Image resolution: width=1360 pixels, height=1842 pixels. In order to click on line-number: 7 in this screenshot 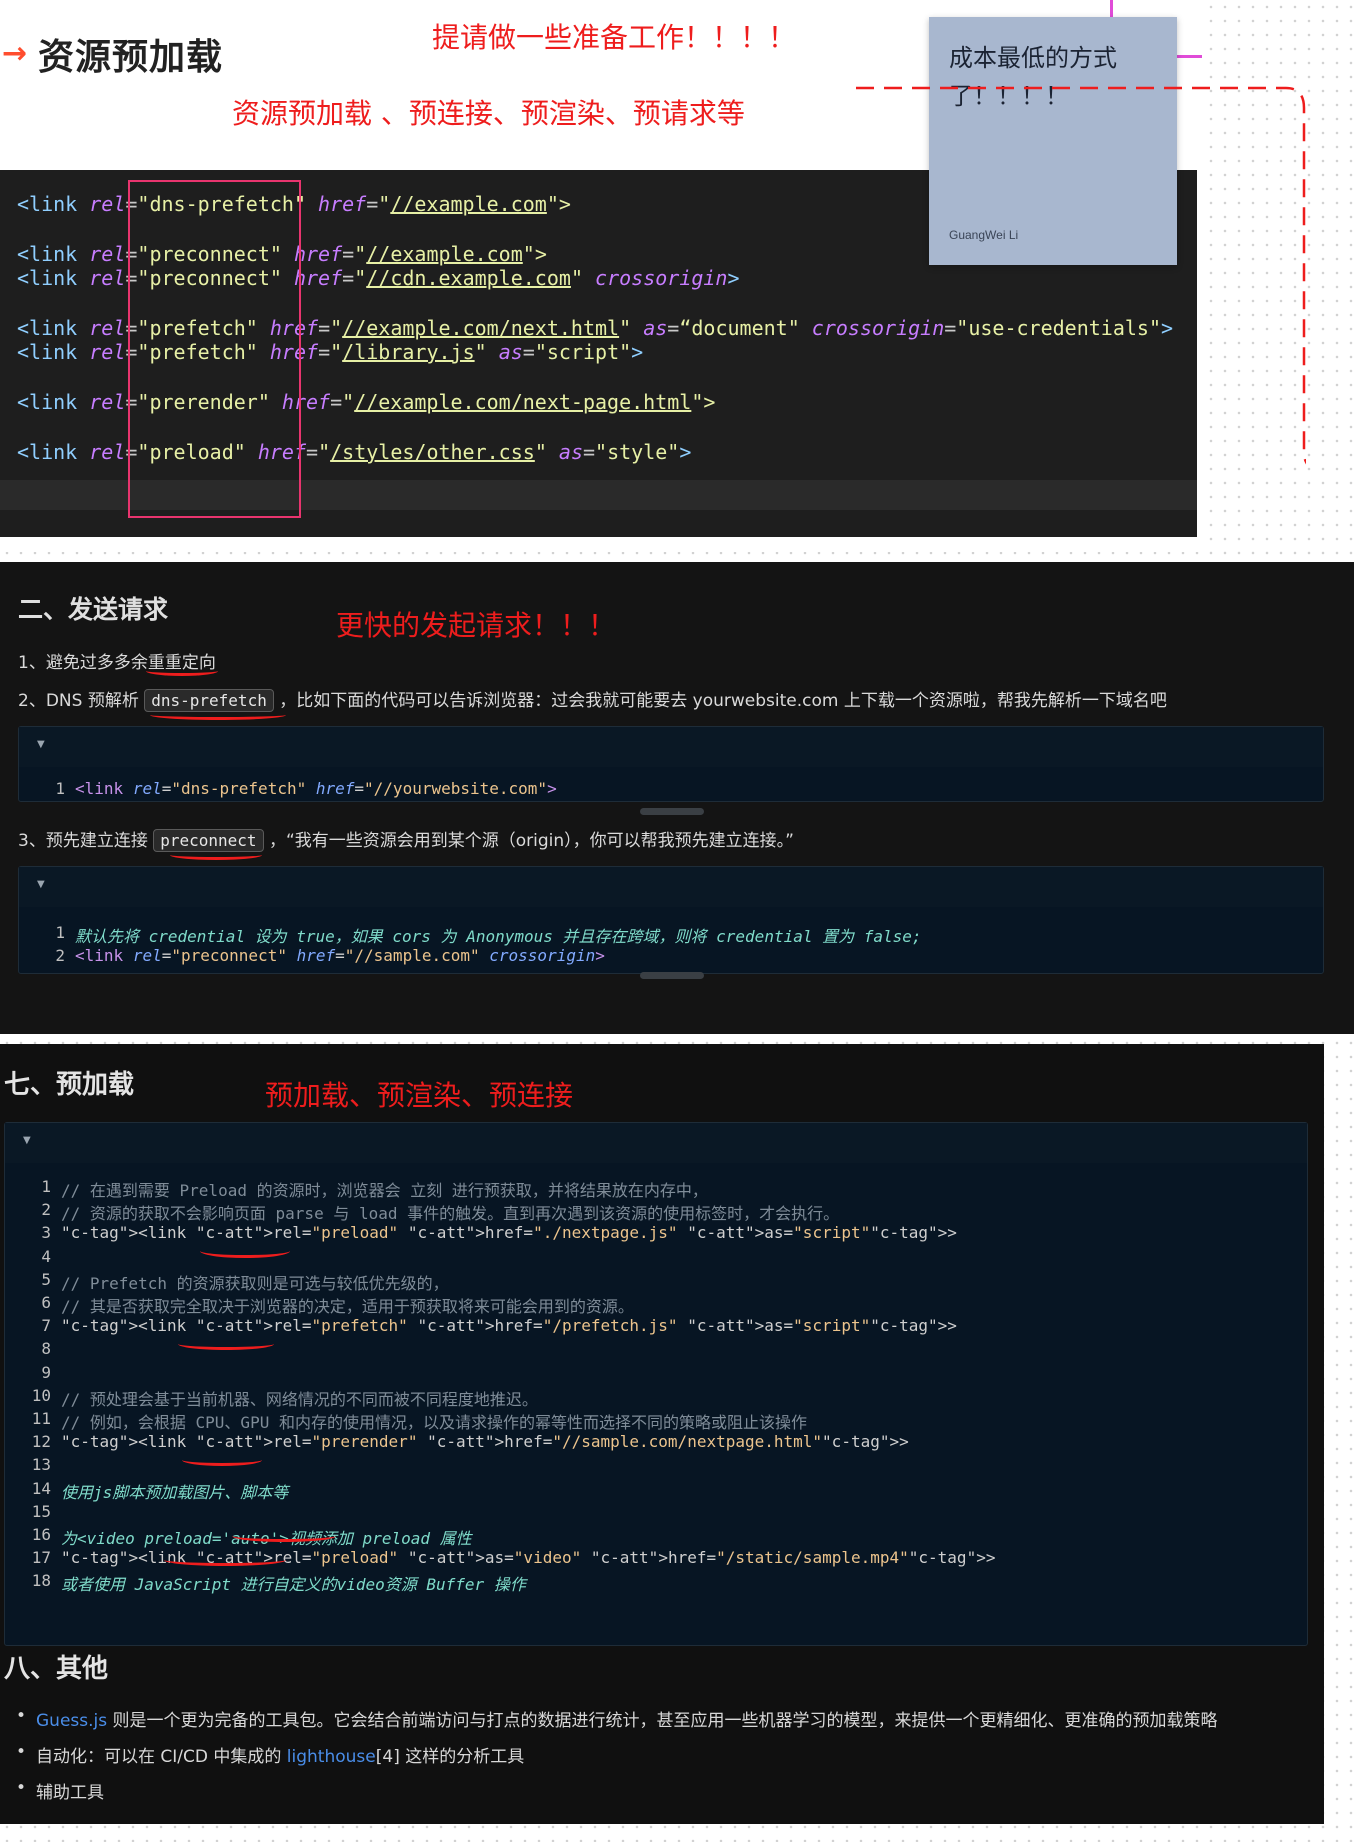, I will do `click(46, 1326)`.